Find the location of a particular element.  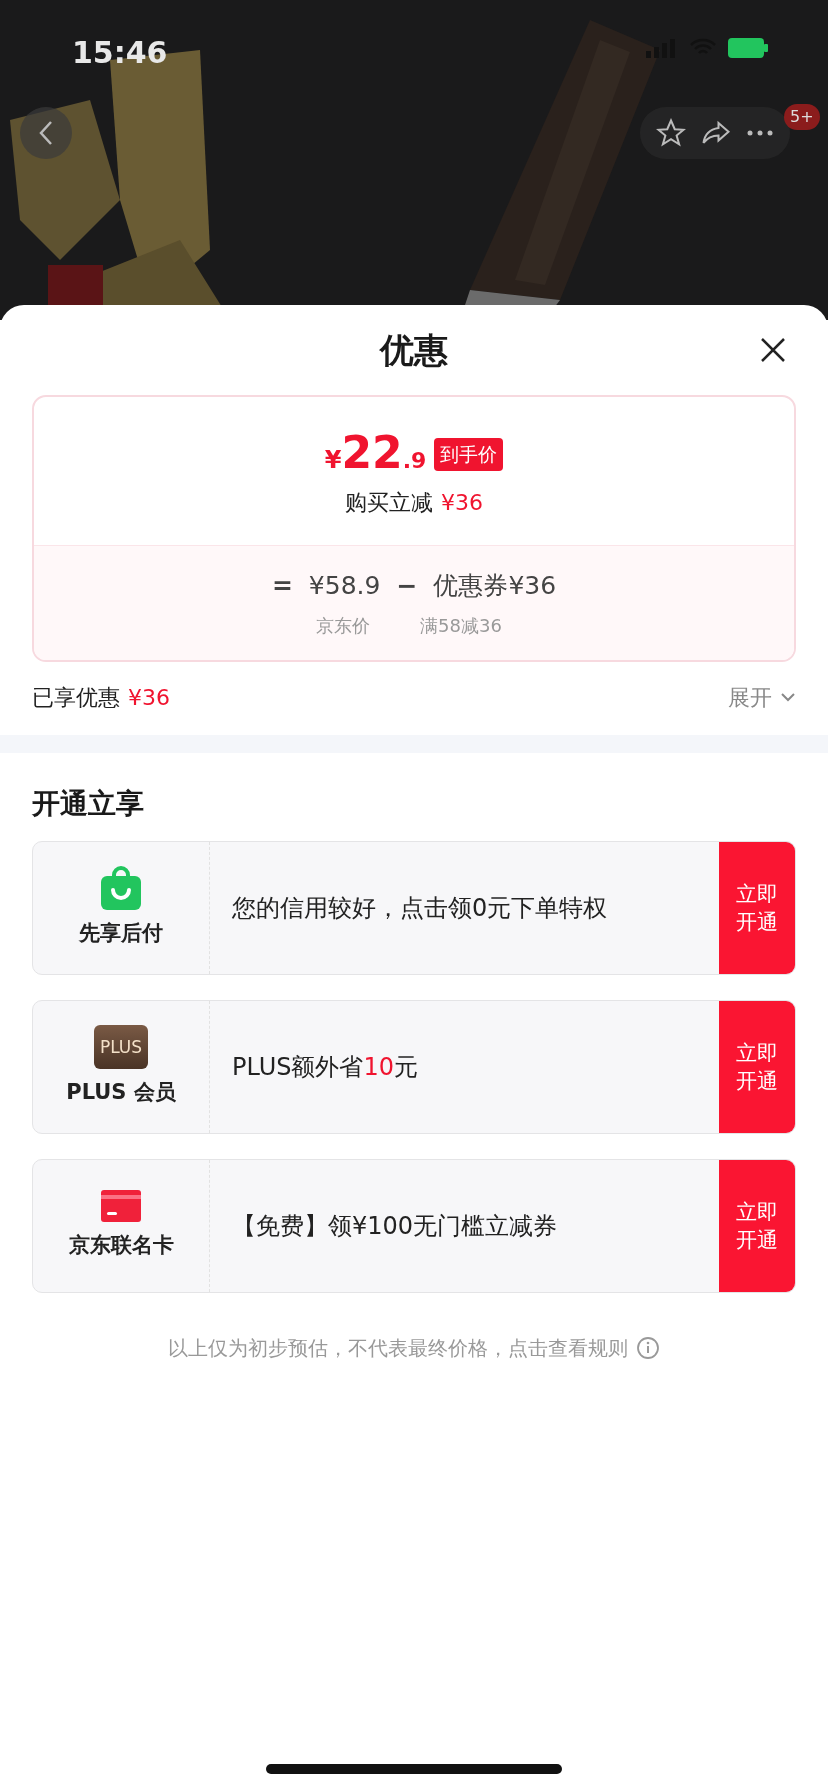

enjoyed-value: ¥36 is located at coordinates (149, 697).